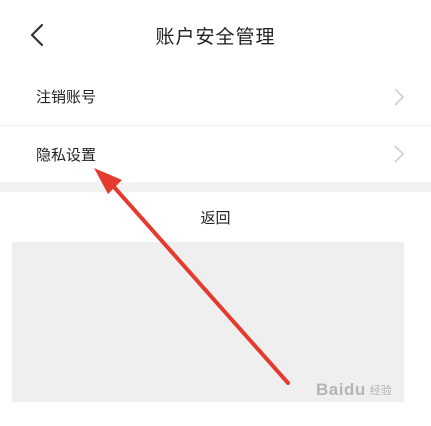 The image size is (431, 426). What do you see at coordinates (66, 154) in the screenshot?
I see `list-item-label: 隐私设置` at bounding box center [66, 154].